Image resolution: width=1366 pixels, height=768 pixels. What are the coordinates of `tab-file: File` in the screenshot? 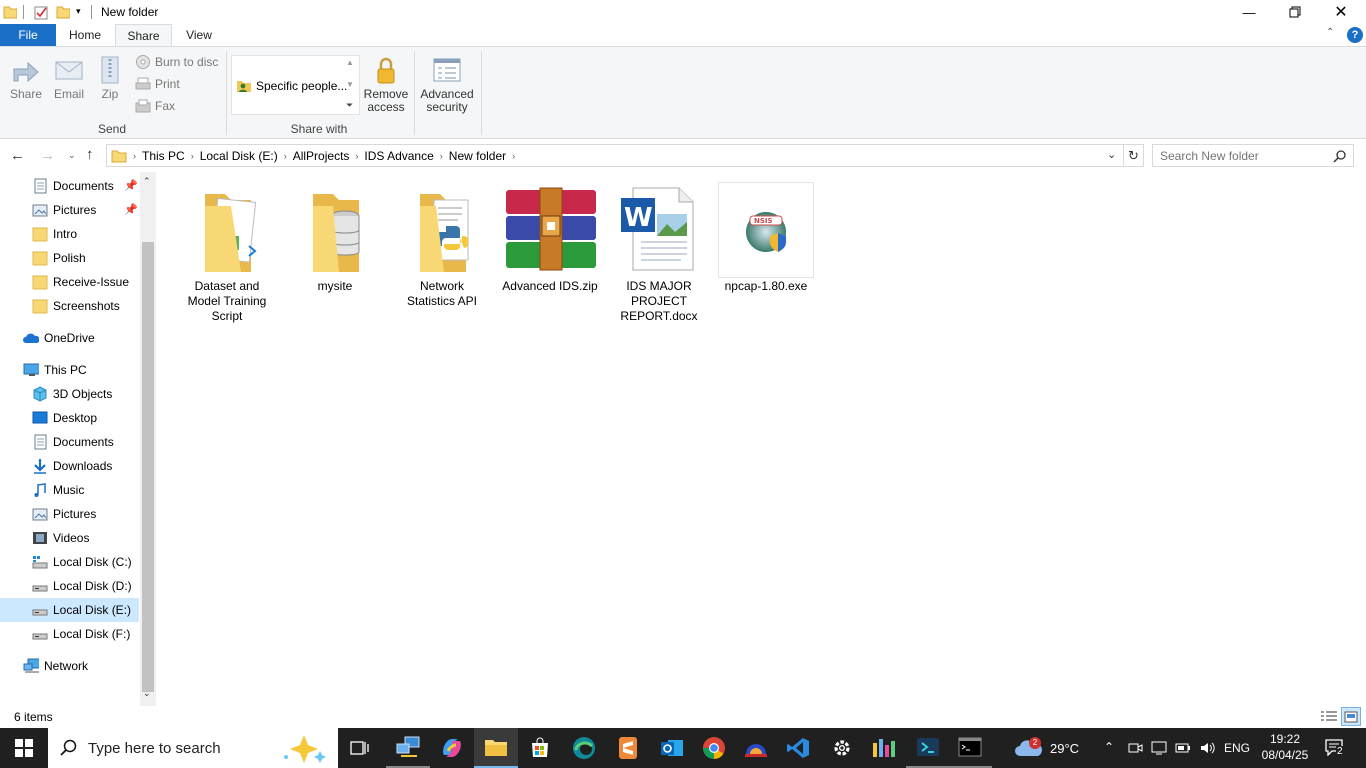 It's located at (28, 35).